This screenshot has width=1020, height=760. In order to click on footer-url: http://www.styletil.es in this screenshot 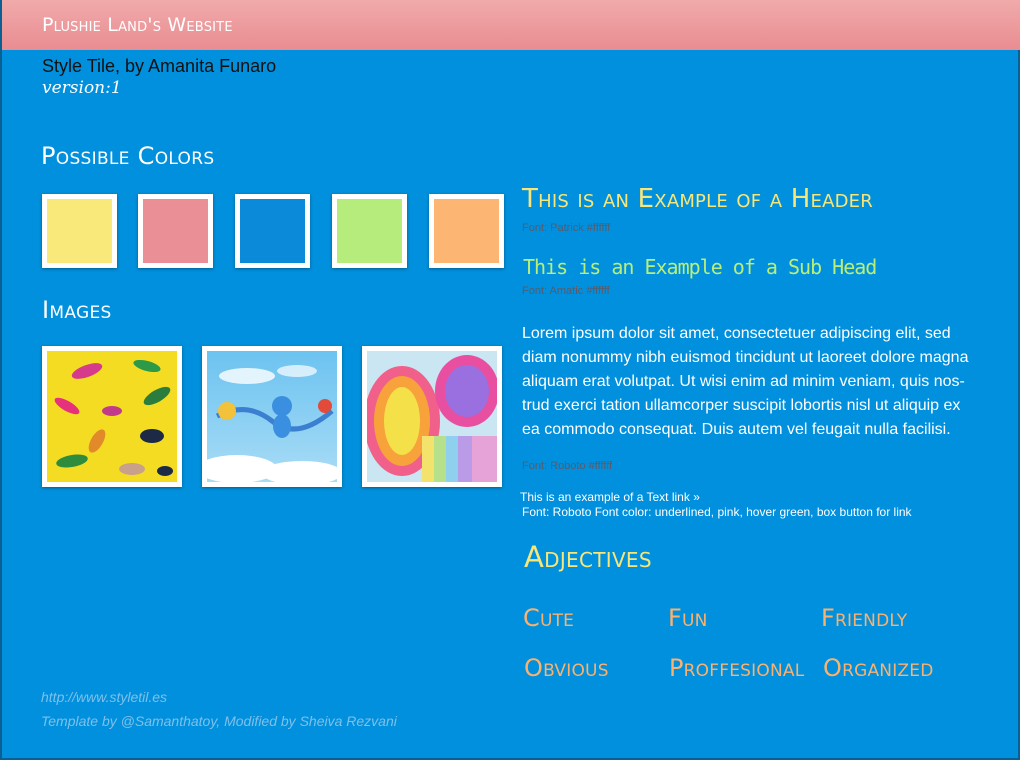, I will do `click(104, 697)`.